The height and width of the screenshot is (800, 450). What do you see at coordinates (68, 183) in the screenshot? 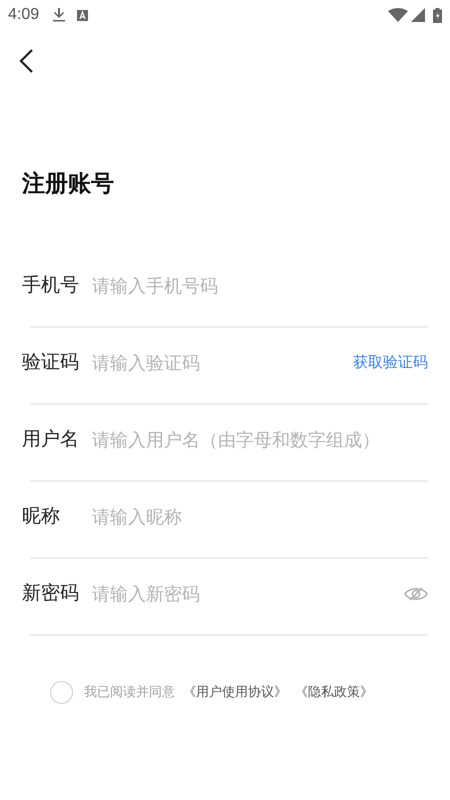
I see `page-title: 注册账号` at bounding box center [68, 183].